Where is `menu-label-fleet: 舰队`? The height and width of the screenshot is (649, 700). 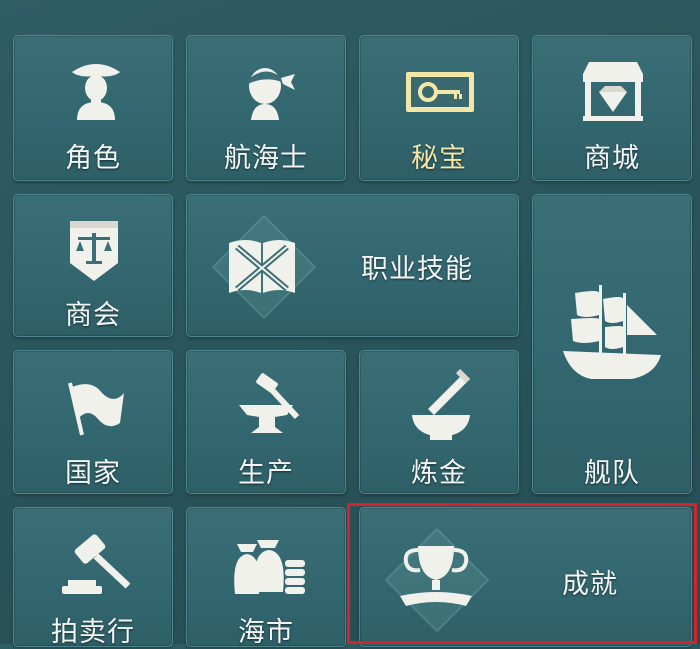 menu-label-fleet: 舰队 is located at coordinates (612, 473).